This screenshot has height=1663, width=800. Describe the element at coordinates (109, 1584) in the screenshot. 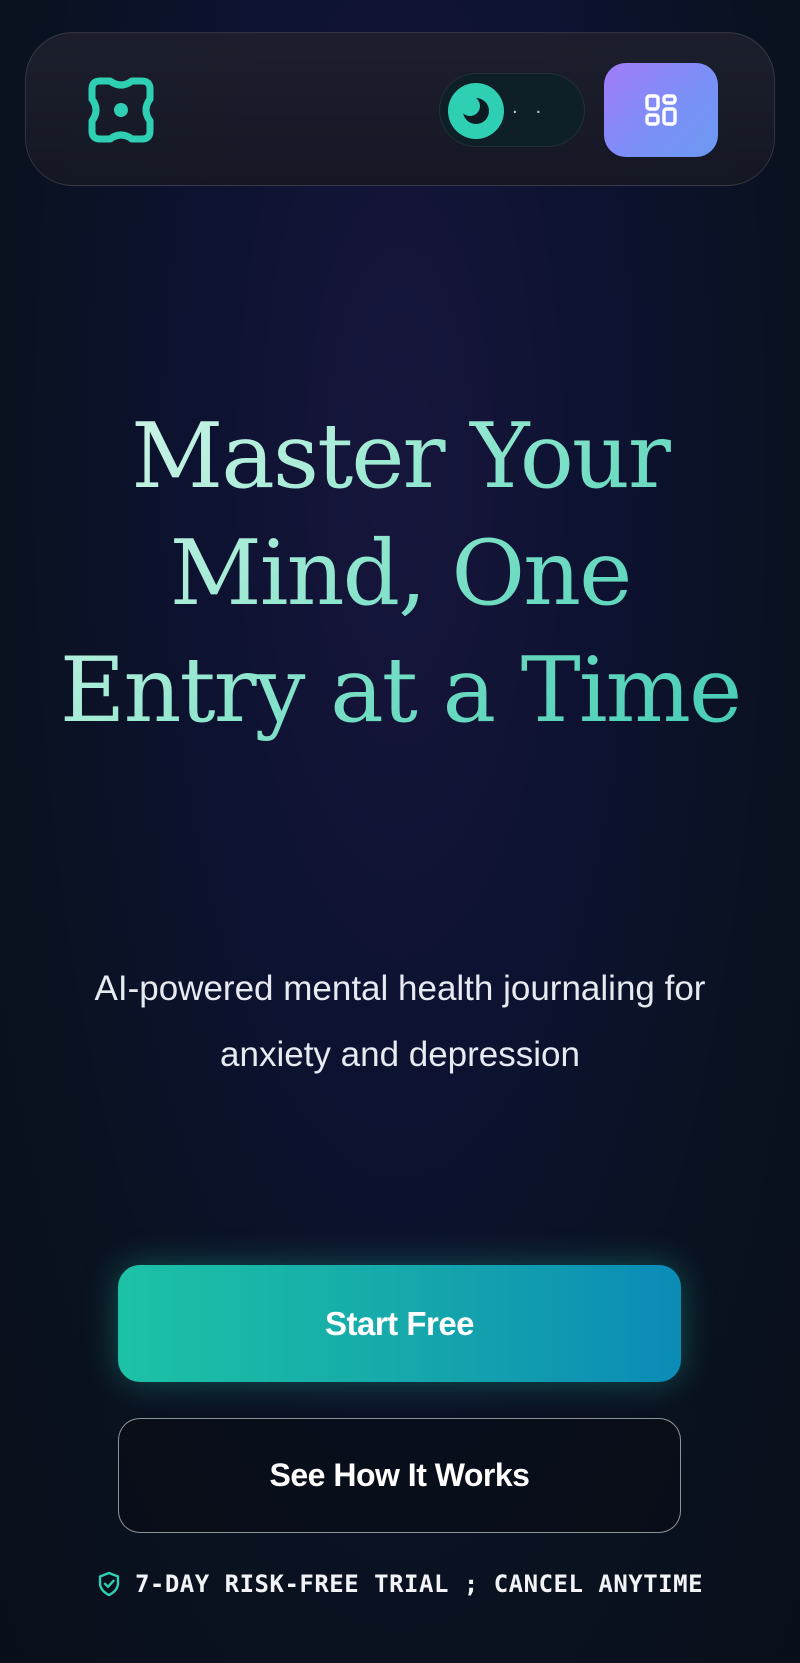

I see `shield-check-icon` at that location.